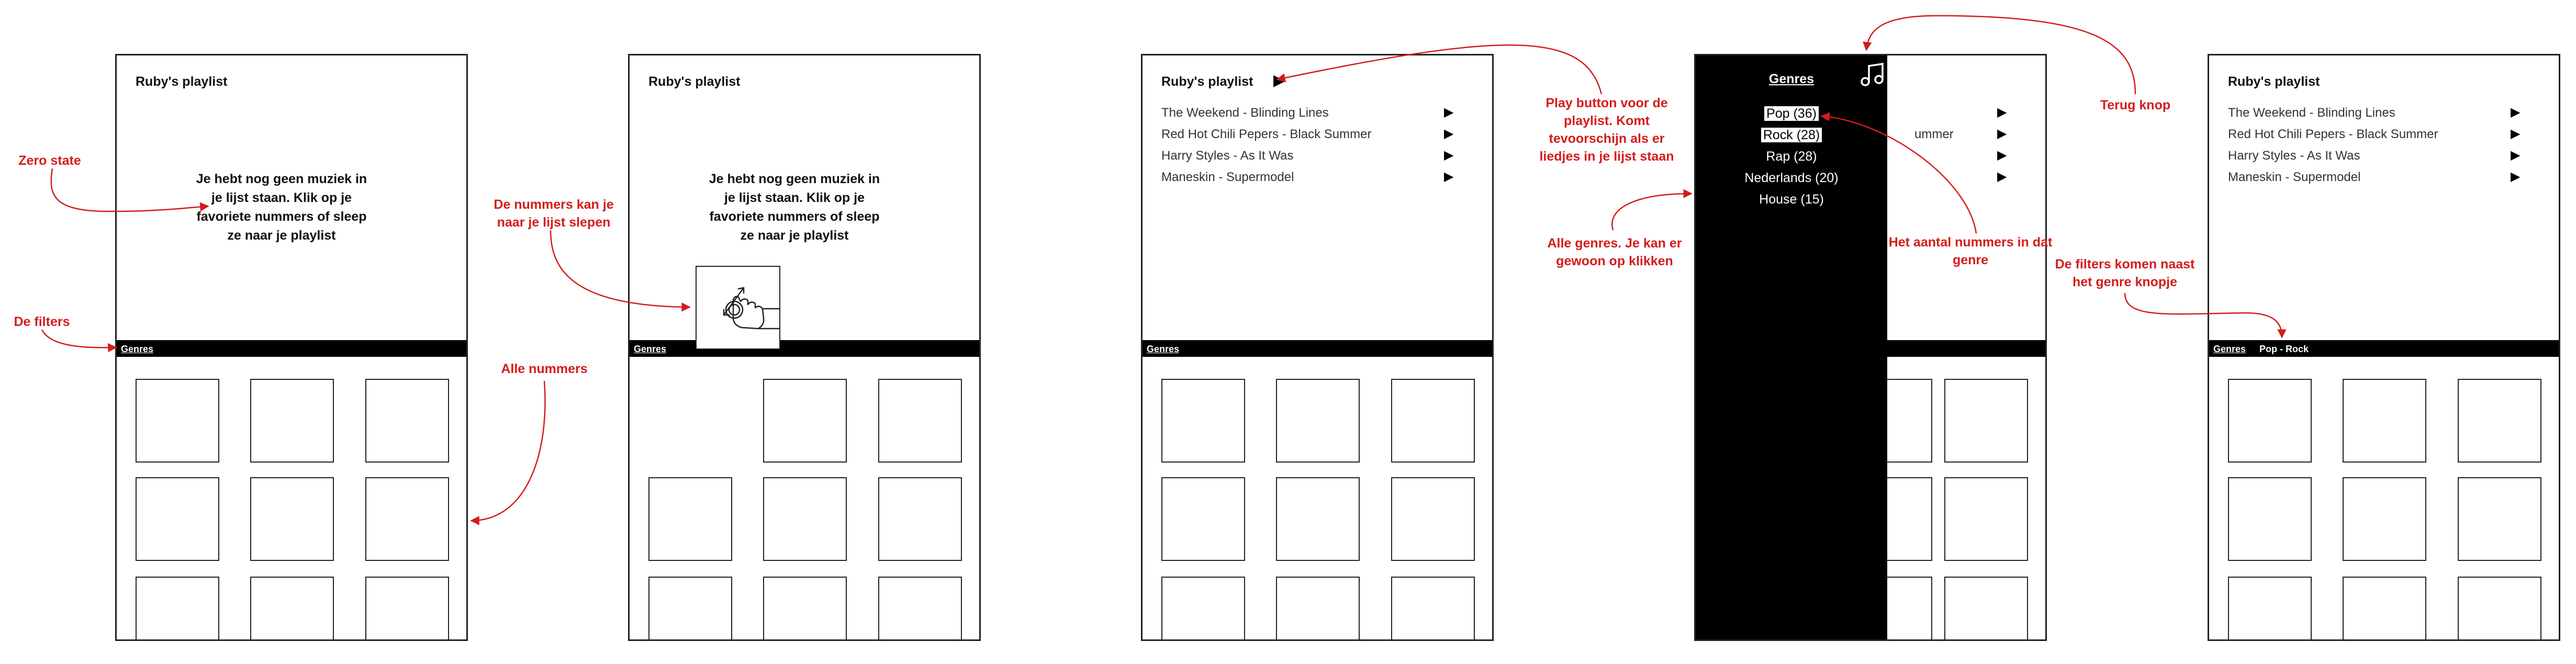  I want to click on arrow-filters, so click(79, 341).